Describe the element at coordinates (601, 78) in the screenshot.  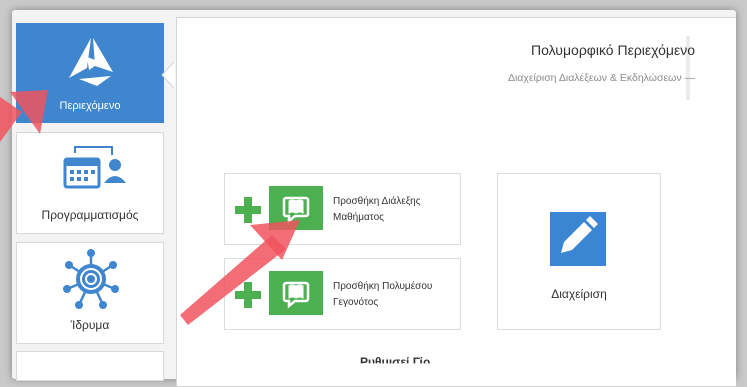
I see `page-subtitle: Διαχείριση Διαλέξεων & Εκδηλώσεων —` at that location.